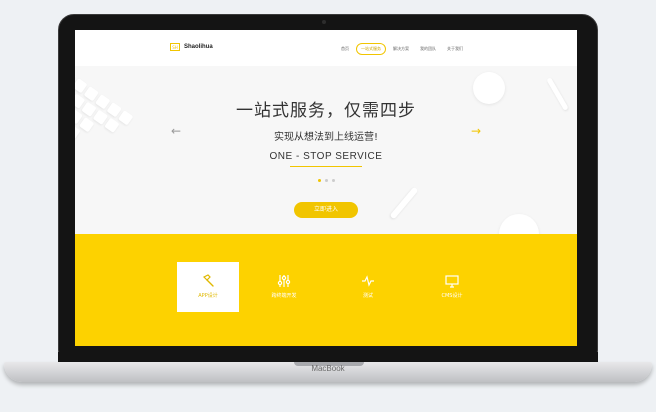 This screenshot has height=412, width=656. I want to click on navbar: SH Shaolihua 首页 一站式服务 解决方案 我的团队 关于我们, so click(326, 48).